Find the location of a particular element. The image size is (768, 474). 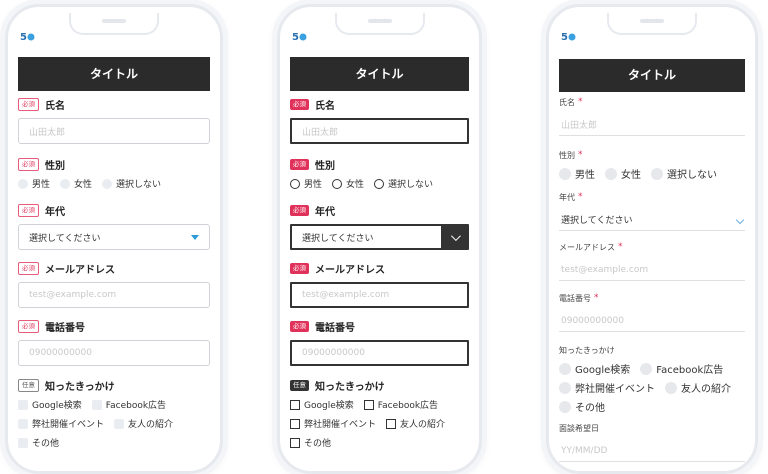

source-label: 知ったきっかけ is located at coordinates (80, 387).